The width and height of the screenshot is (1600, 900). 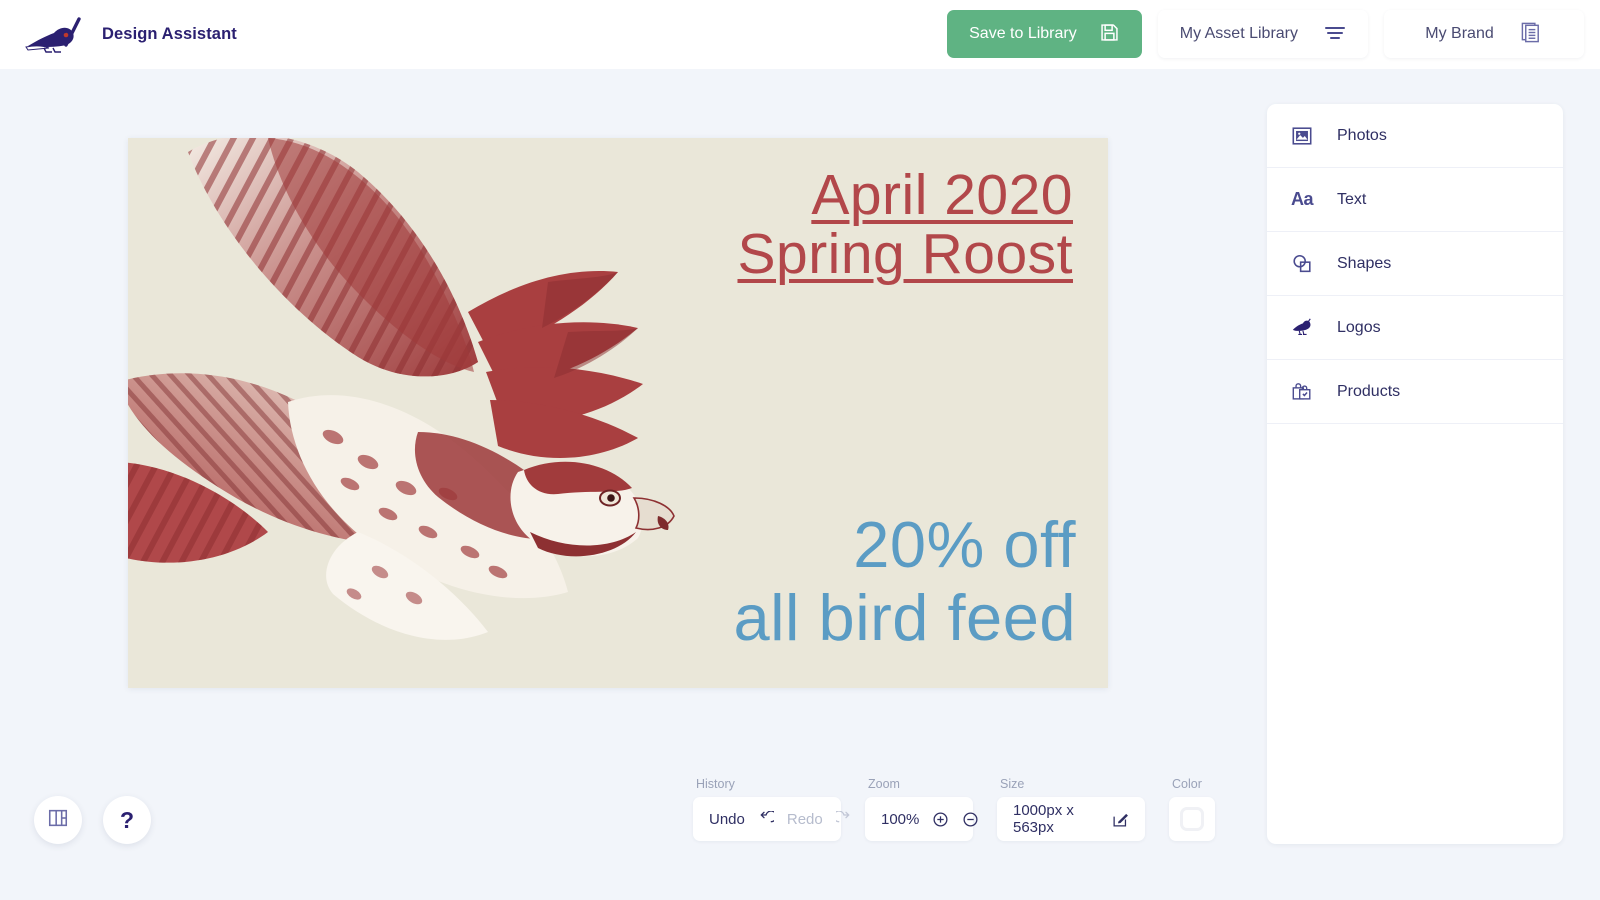 What do you see at coordinates (1302, 199) in the screenshot?
I see `text-aa-icon: Aa` at bounding box center [1302, 199].